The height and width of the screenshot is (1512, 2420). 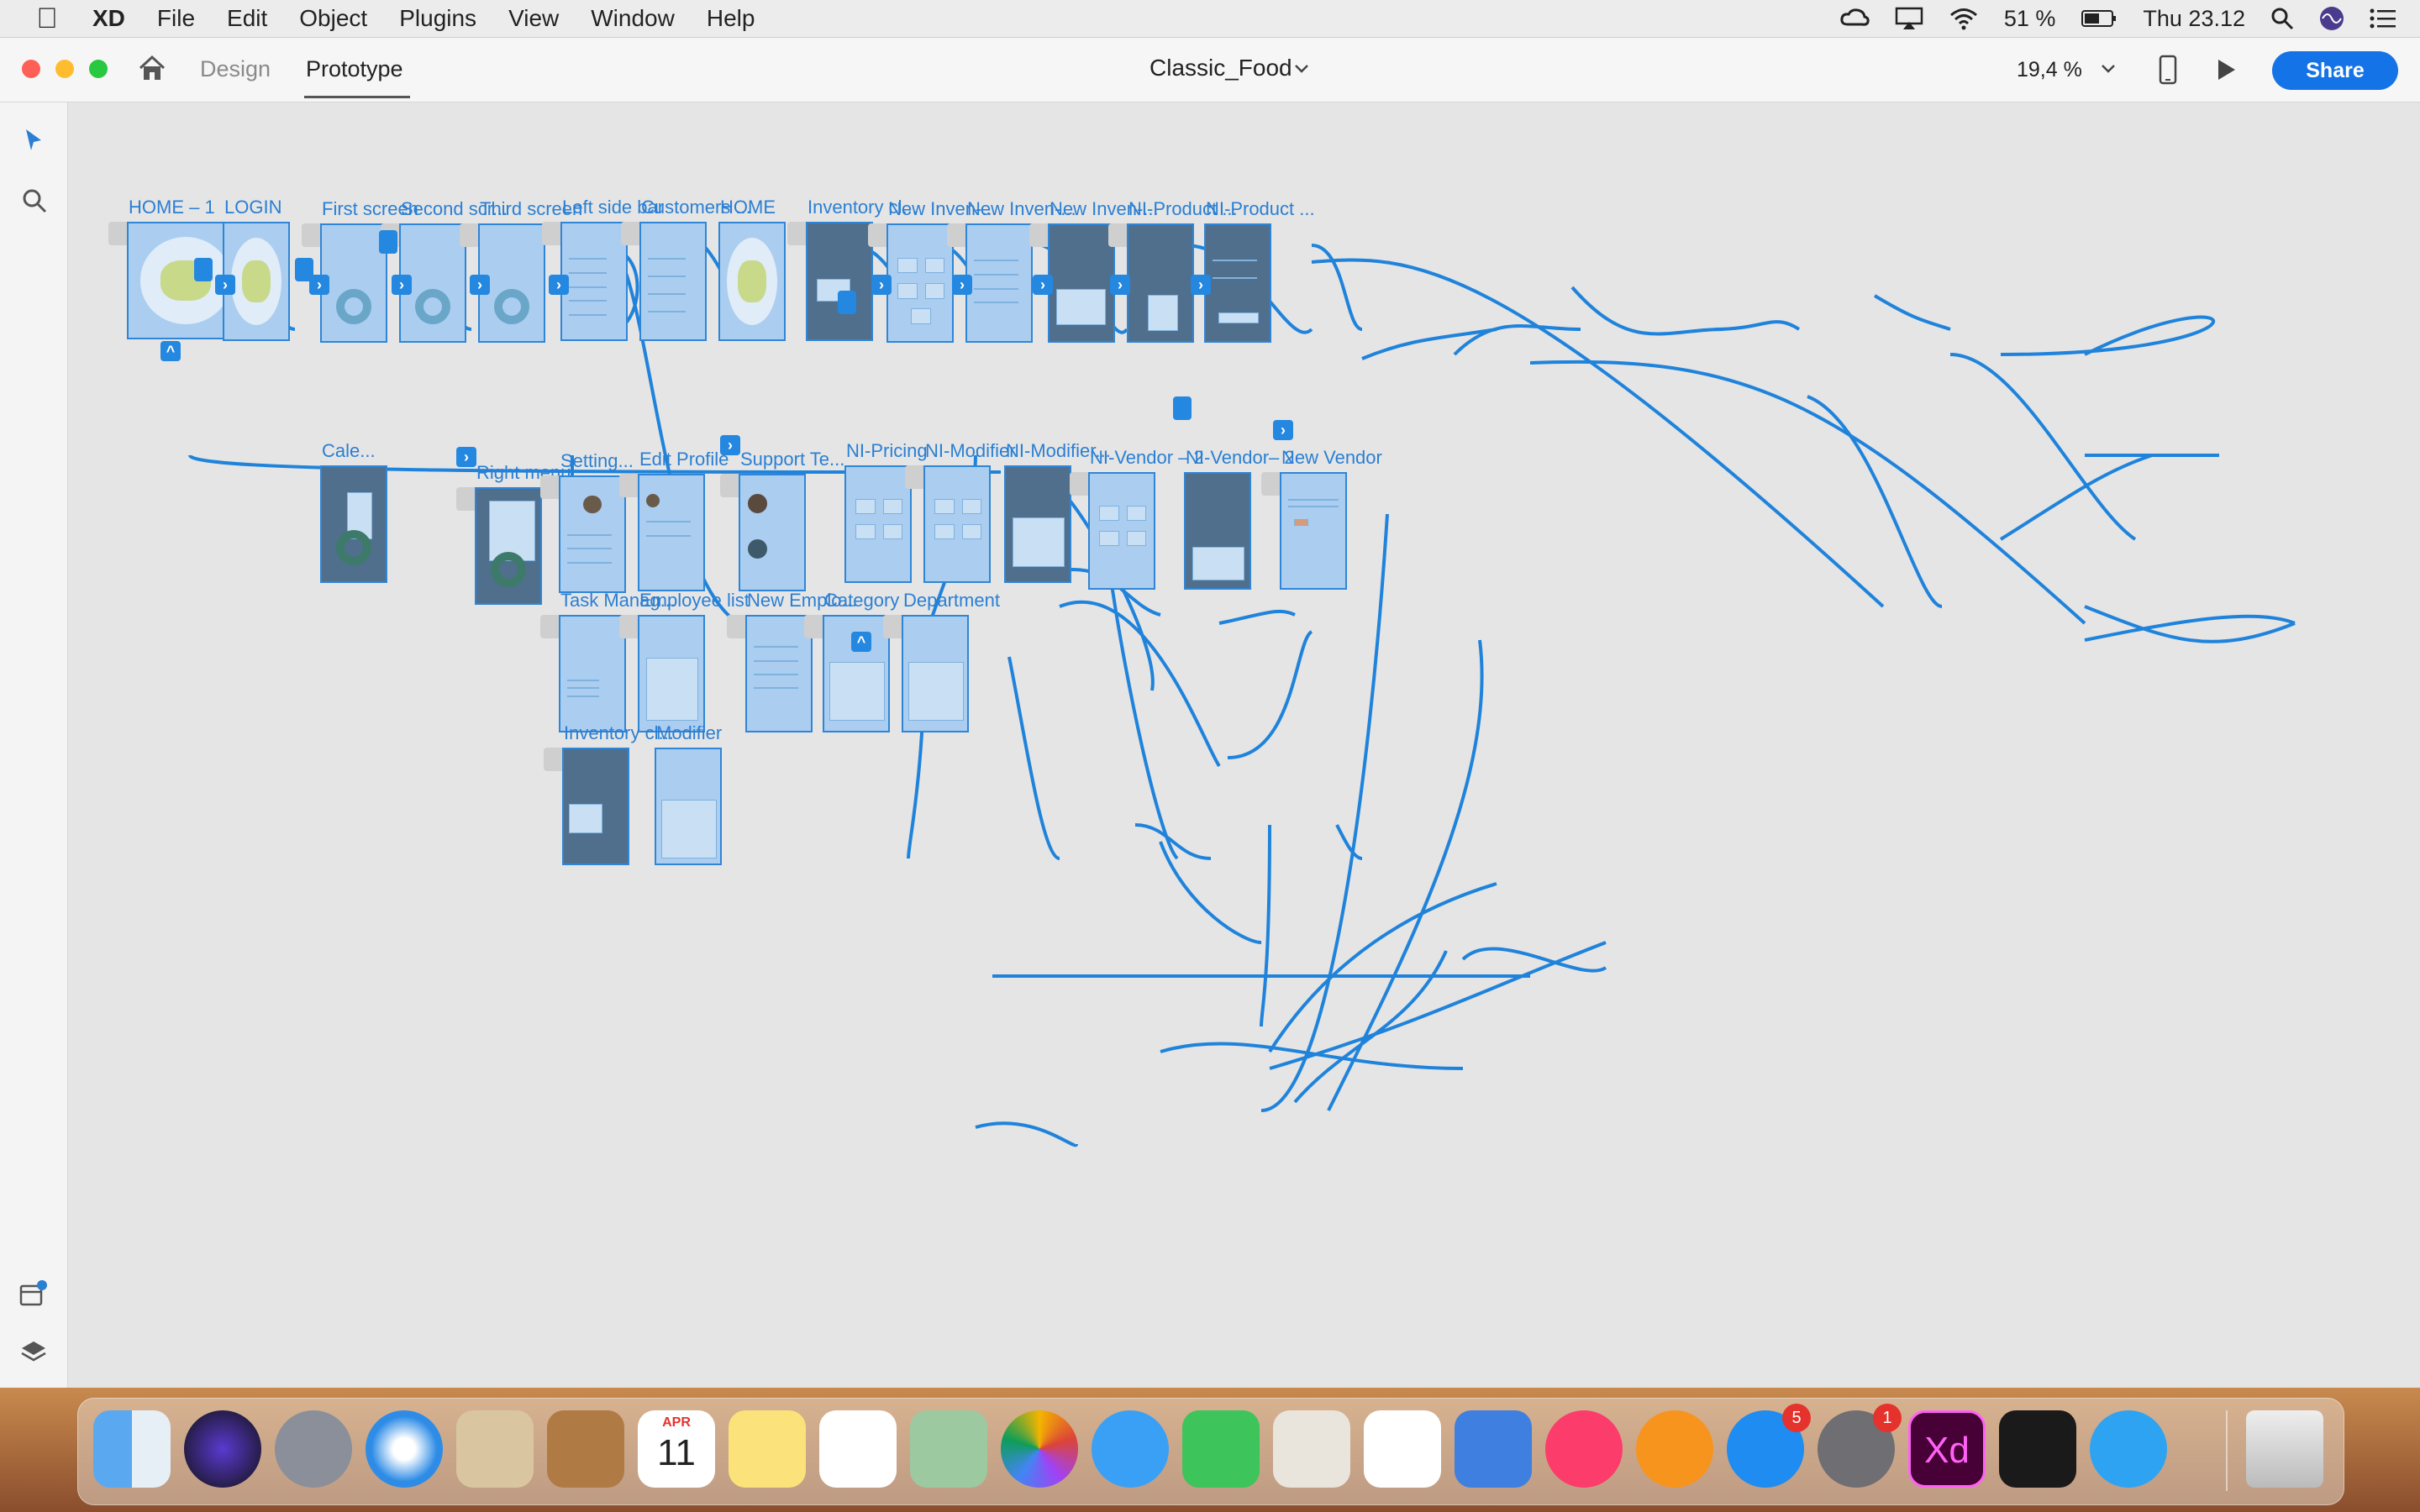 What do you see at coordinates (1403, 1449) in the screenshot?
I see `numbers-icon` at bounding box center [1403, 1449].